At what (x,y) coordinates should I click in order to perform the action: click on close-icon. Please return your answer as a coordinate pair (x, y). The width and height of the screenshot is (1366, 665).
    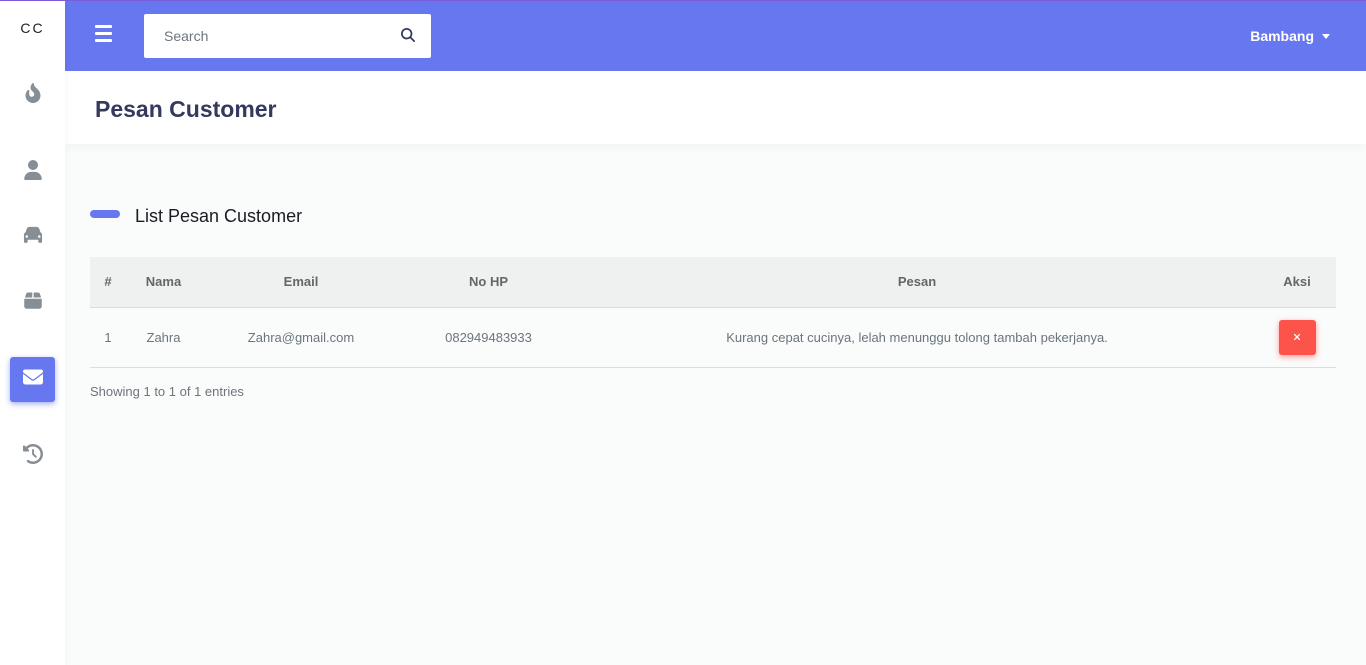
    Looking at the image, I should click on (1297, 337).